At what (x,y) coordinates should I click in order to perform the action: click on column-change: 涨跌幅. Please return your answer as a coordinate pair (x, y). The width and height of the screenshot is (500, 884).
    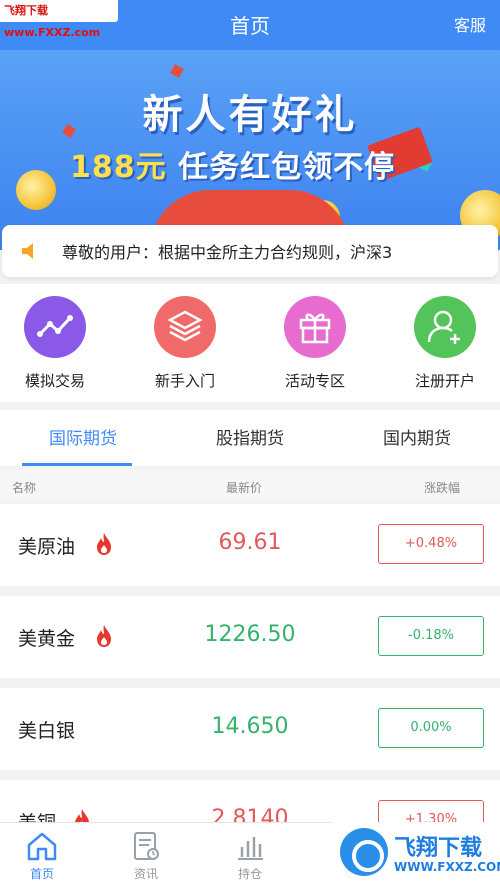
    Looking at the image, I should click on (442, 488).